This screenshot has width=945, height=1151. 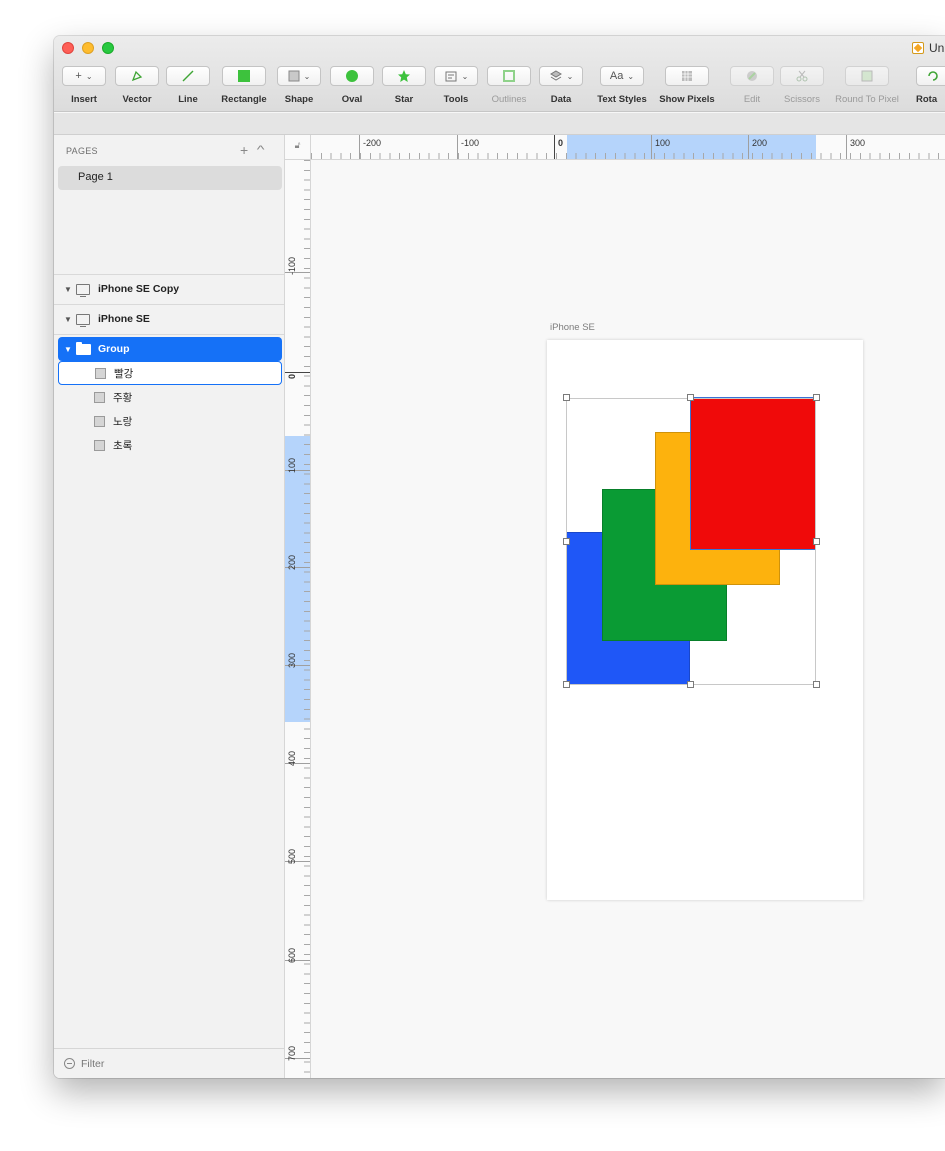 I want to click on resize-handle-right, so click(x=816, y=541).